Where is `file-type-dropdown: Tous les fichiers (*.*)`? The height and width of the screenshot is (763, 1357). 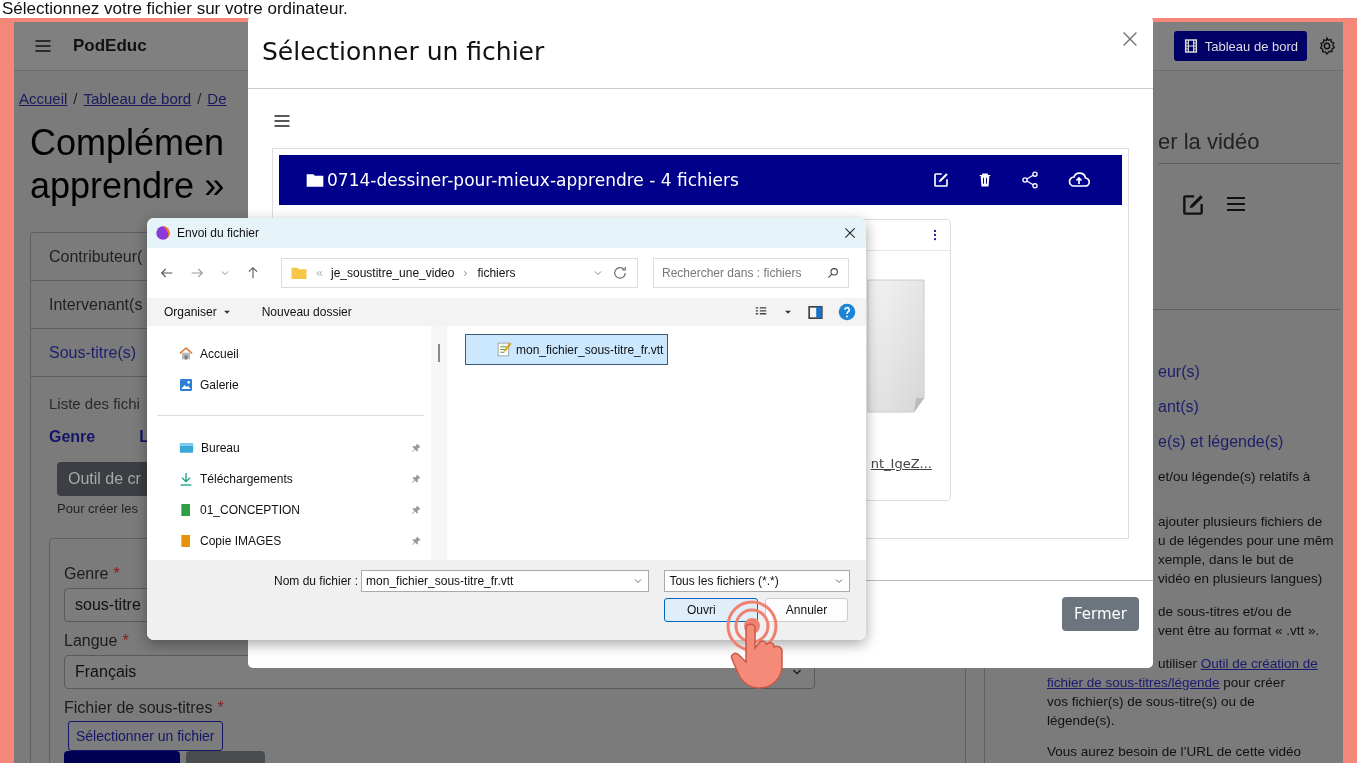 file-type-dropdown: Tous les fichiers (*.*) is located at coordinates (757, 581).